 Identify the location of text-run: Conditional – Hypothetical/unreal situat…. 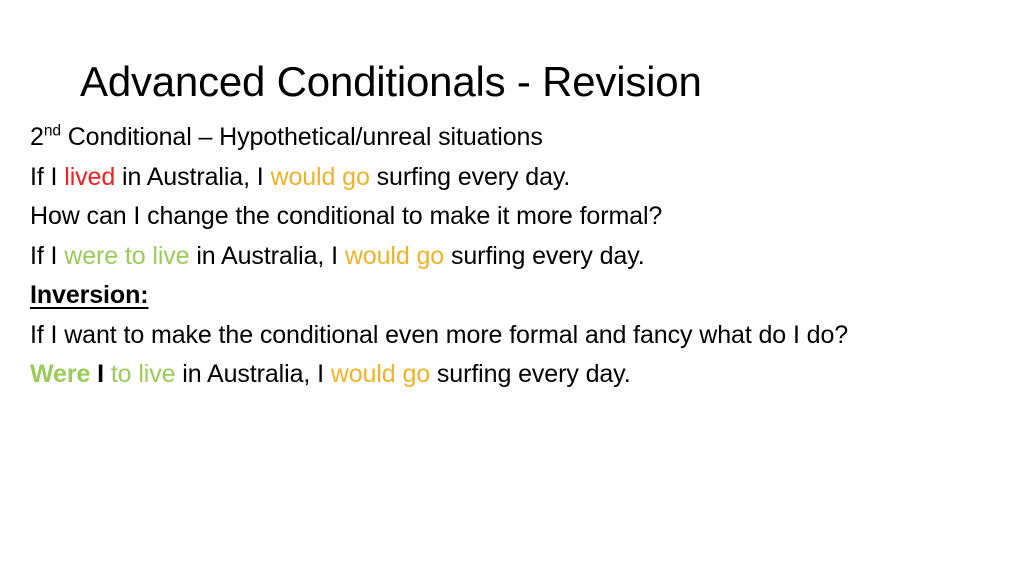
(301, 137).